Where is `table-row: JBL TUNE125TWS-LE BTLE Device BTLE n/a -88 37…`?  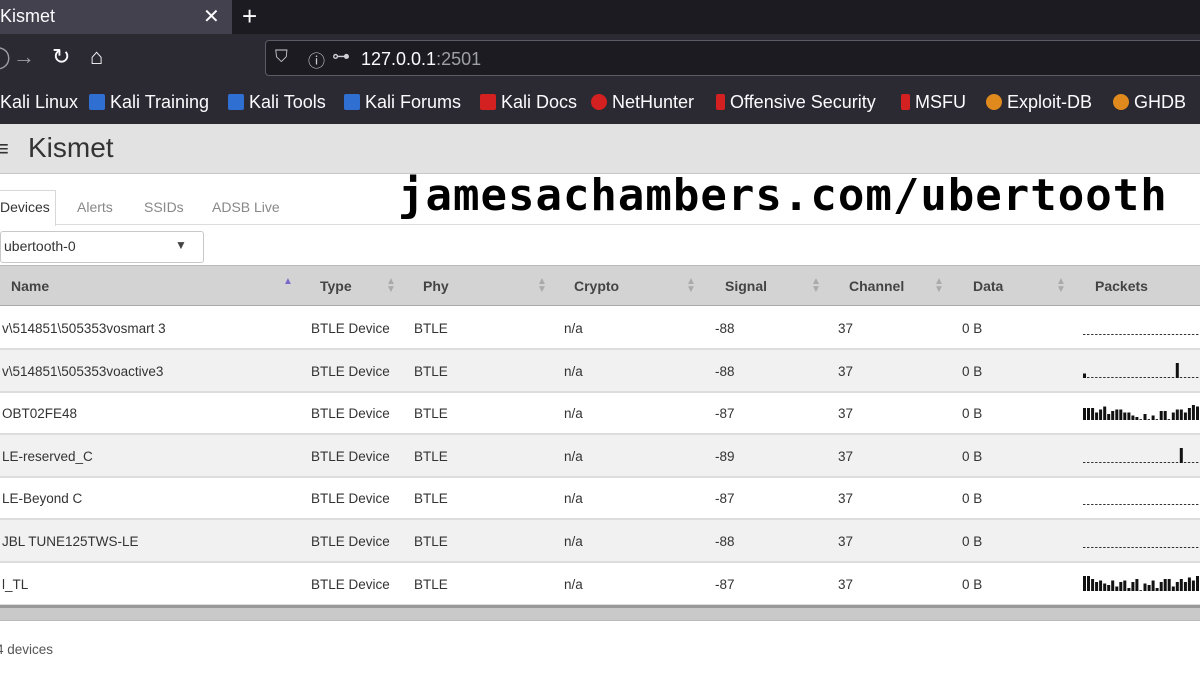 table-row: JBL TUNE125TWS-LE BTLE Device BTLE n/a -88 37… is located at coordinates (600, 541).